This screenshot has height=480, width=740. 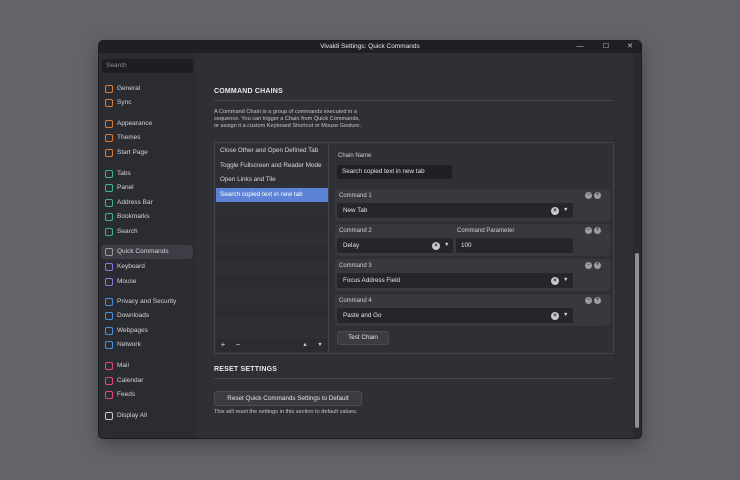 I want to click on chain-list-item: Search copied text in new tab, so click(x=272, y=194).